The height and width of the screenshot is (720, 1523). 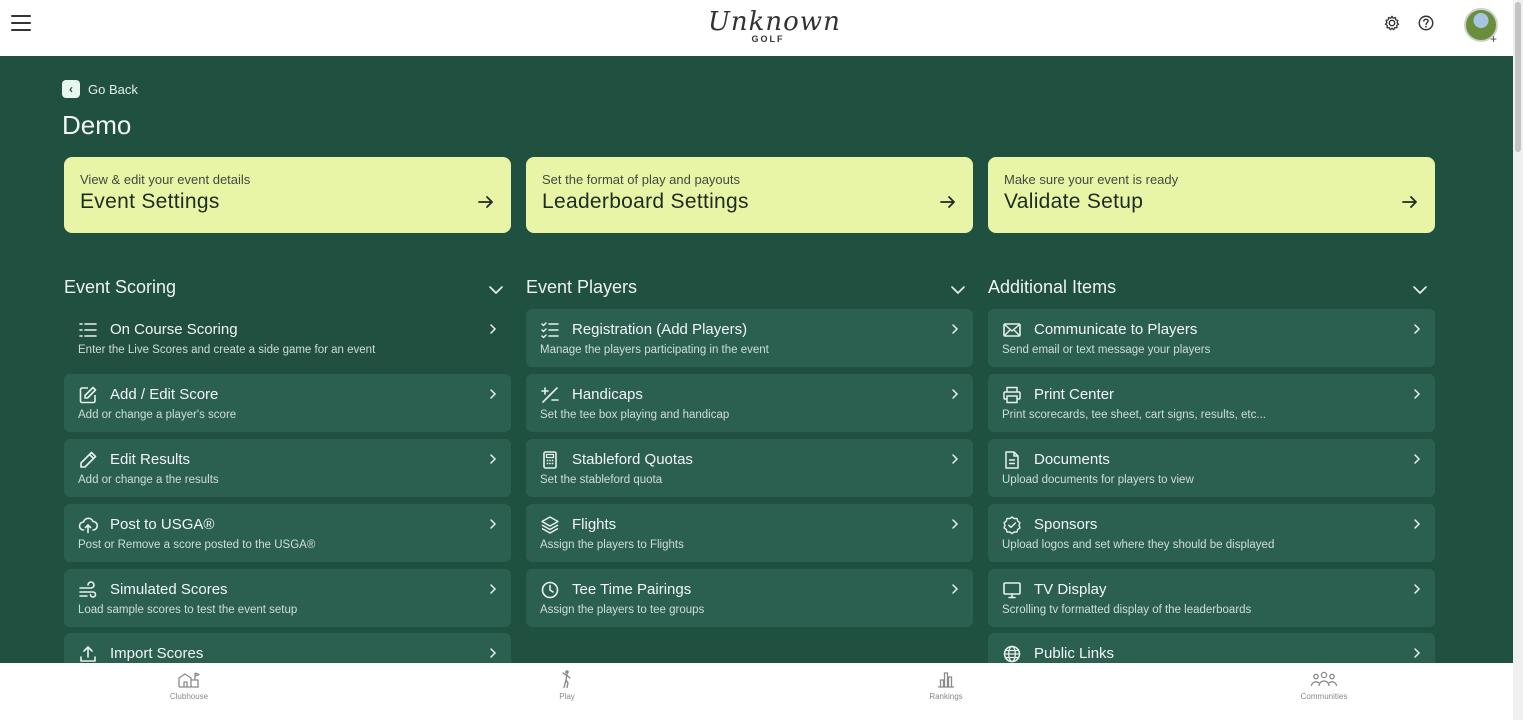 I want to click on card-title: Leaderboard Settings, so click(x=645, y=201).